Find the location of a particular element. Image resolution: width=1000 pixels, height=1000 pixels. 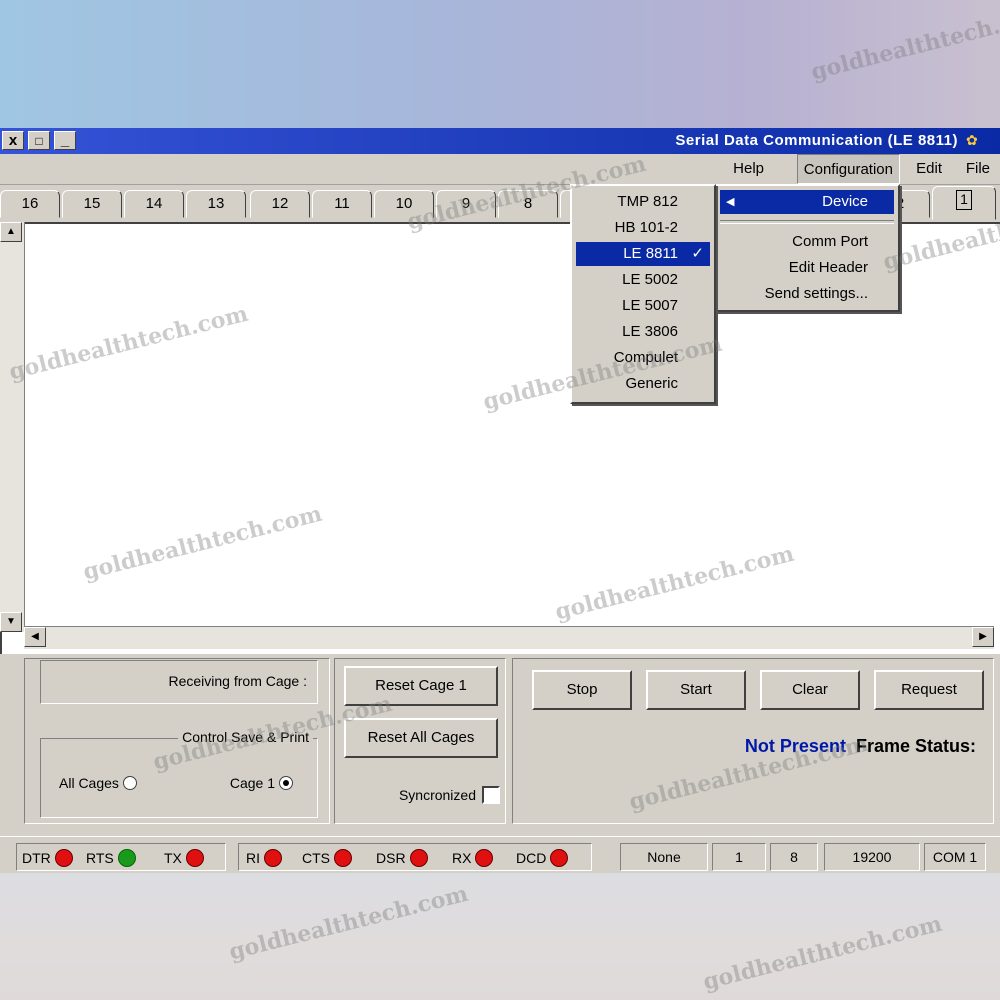

reset-all-cages-button: Reset All Cages is located at coordinates (421, 738).